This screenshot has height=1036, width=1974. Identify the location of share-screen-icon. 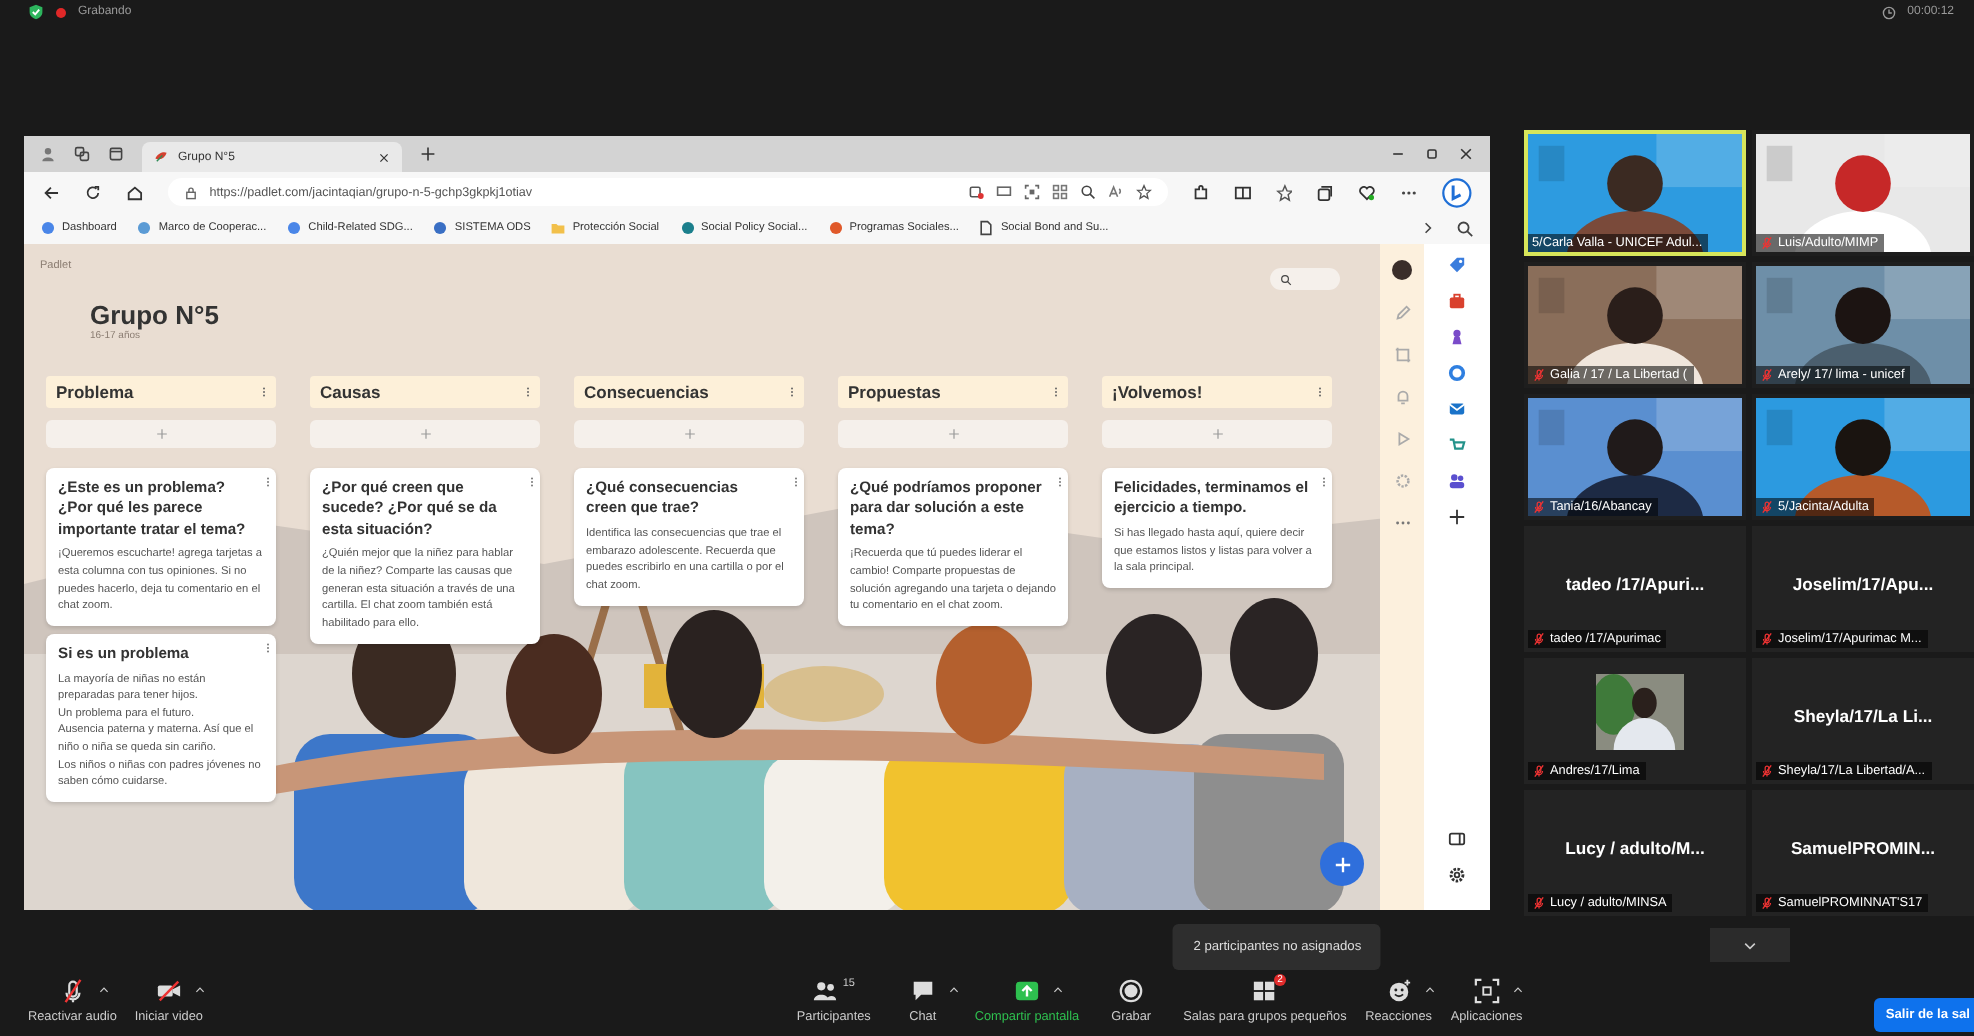
(1026, 990).